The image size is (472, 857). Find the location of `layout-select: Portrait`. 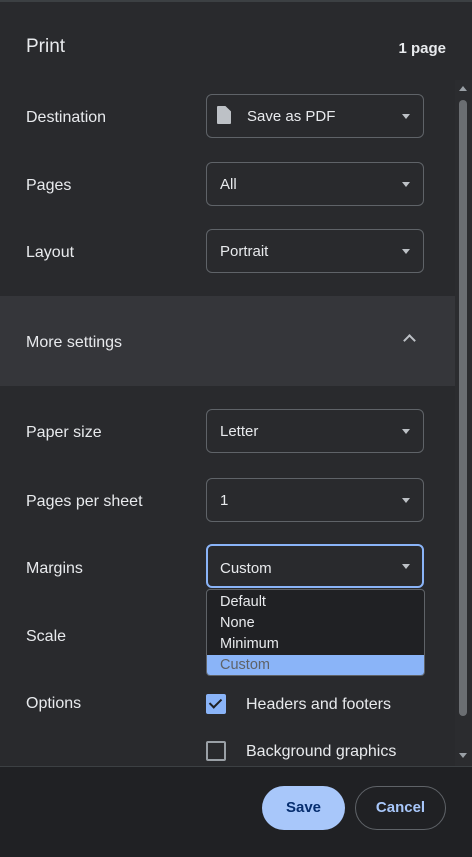

layout-select: Portrait is located at coordinates (315, 251).